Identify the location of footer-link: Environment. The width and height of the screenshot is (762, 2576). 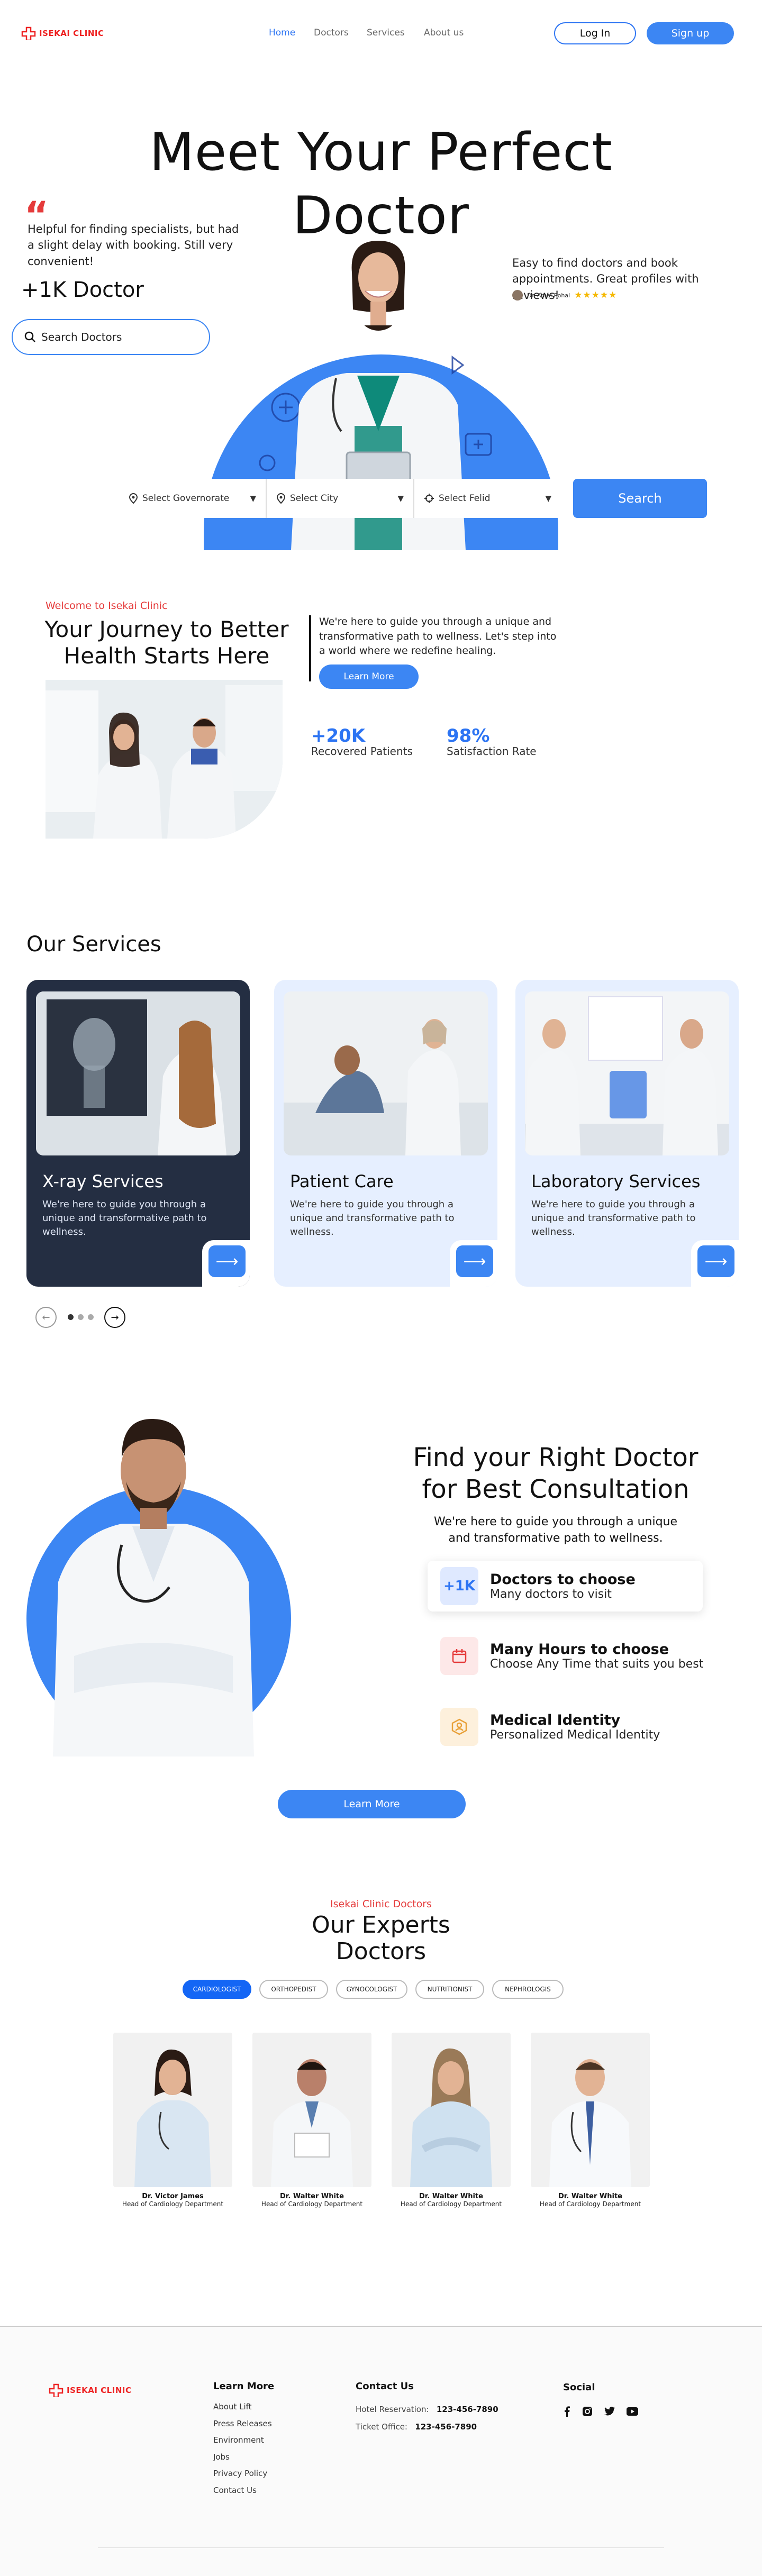
(242, 2440).